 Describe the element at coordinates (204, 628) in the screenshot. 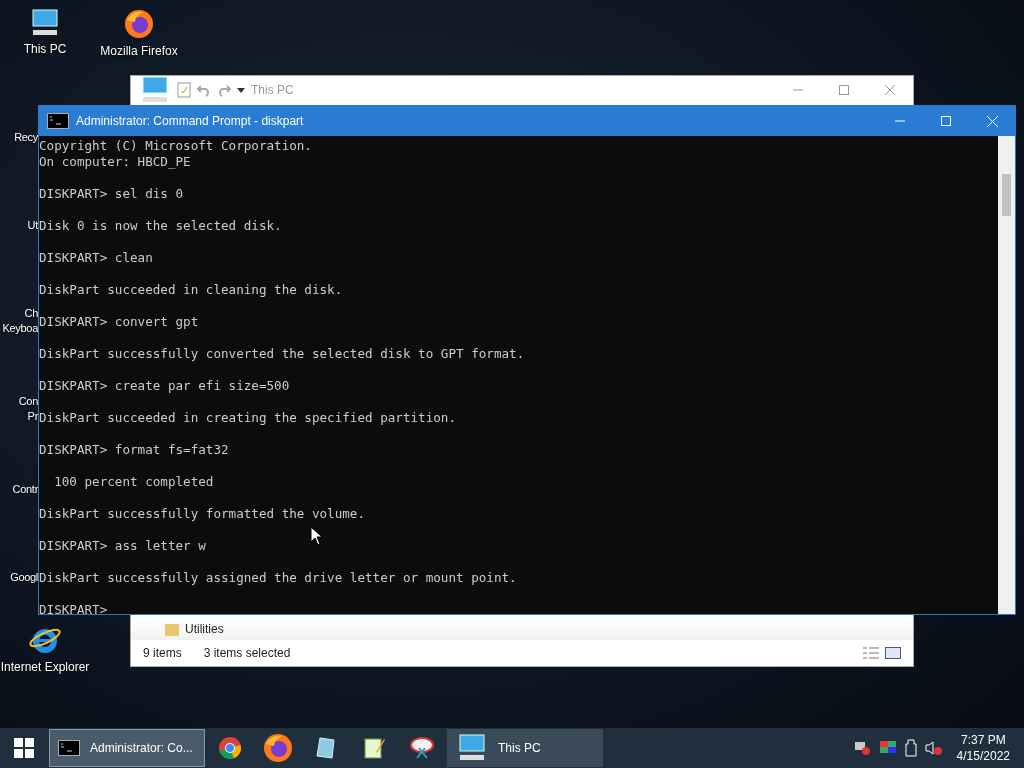

I see `folder-name: Utilities` at that location.